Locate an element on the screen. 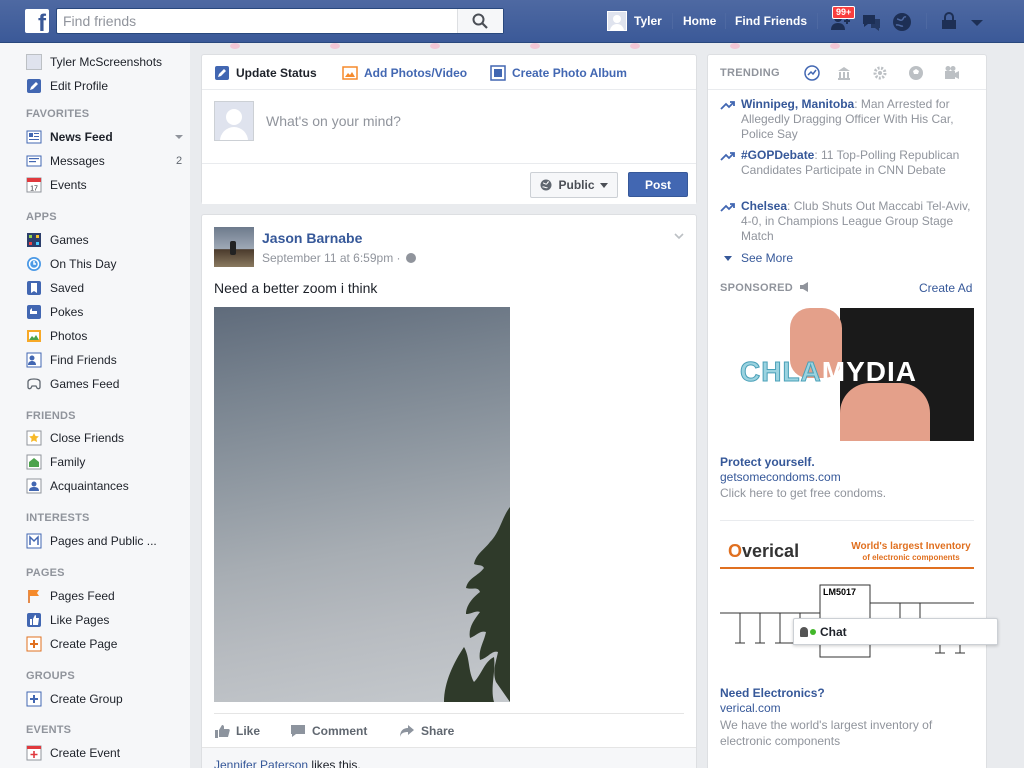 Image resolution: width=1024 pixels, height=768 pixels. search-button is located at coordinates (480, 21).